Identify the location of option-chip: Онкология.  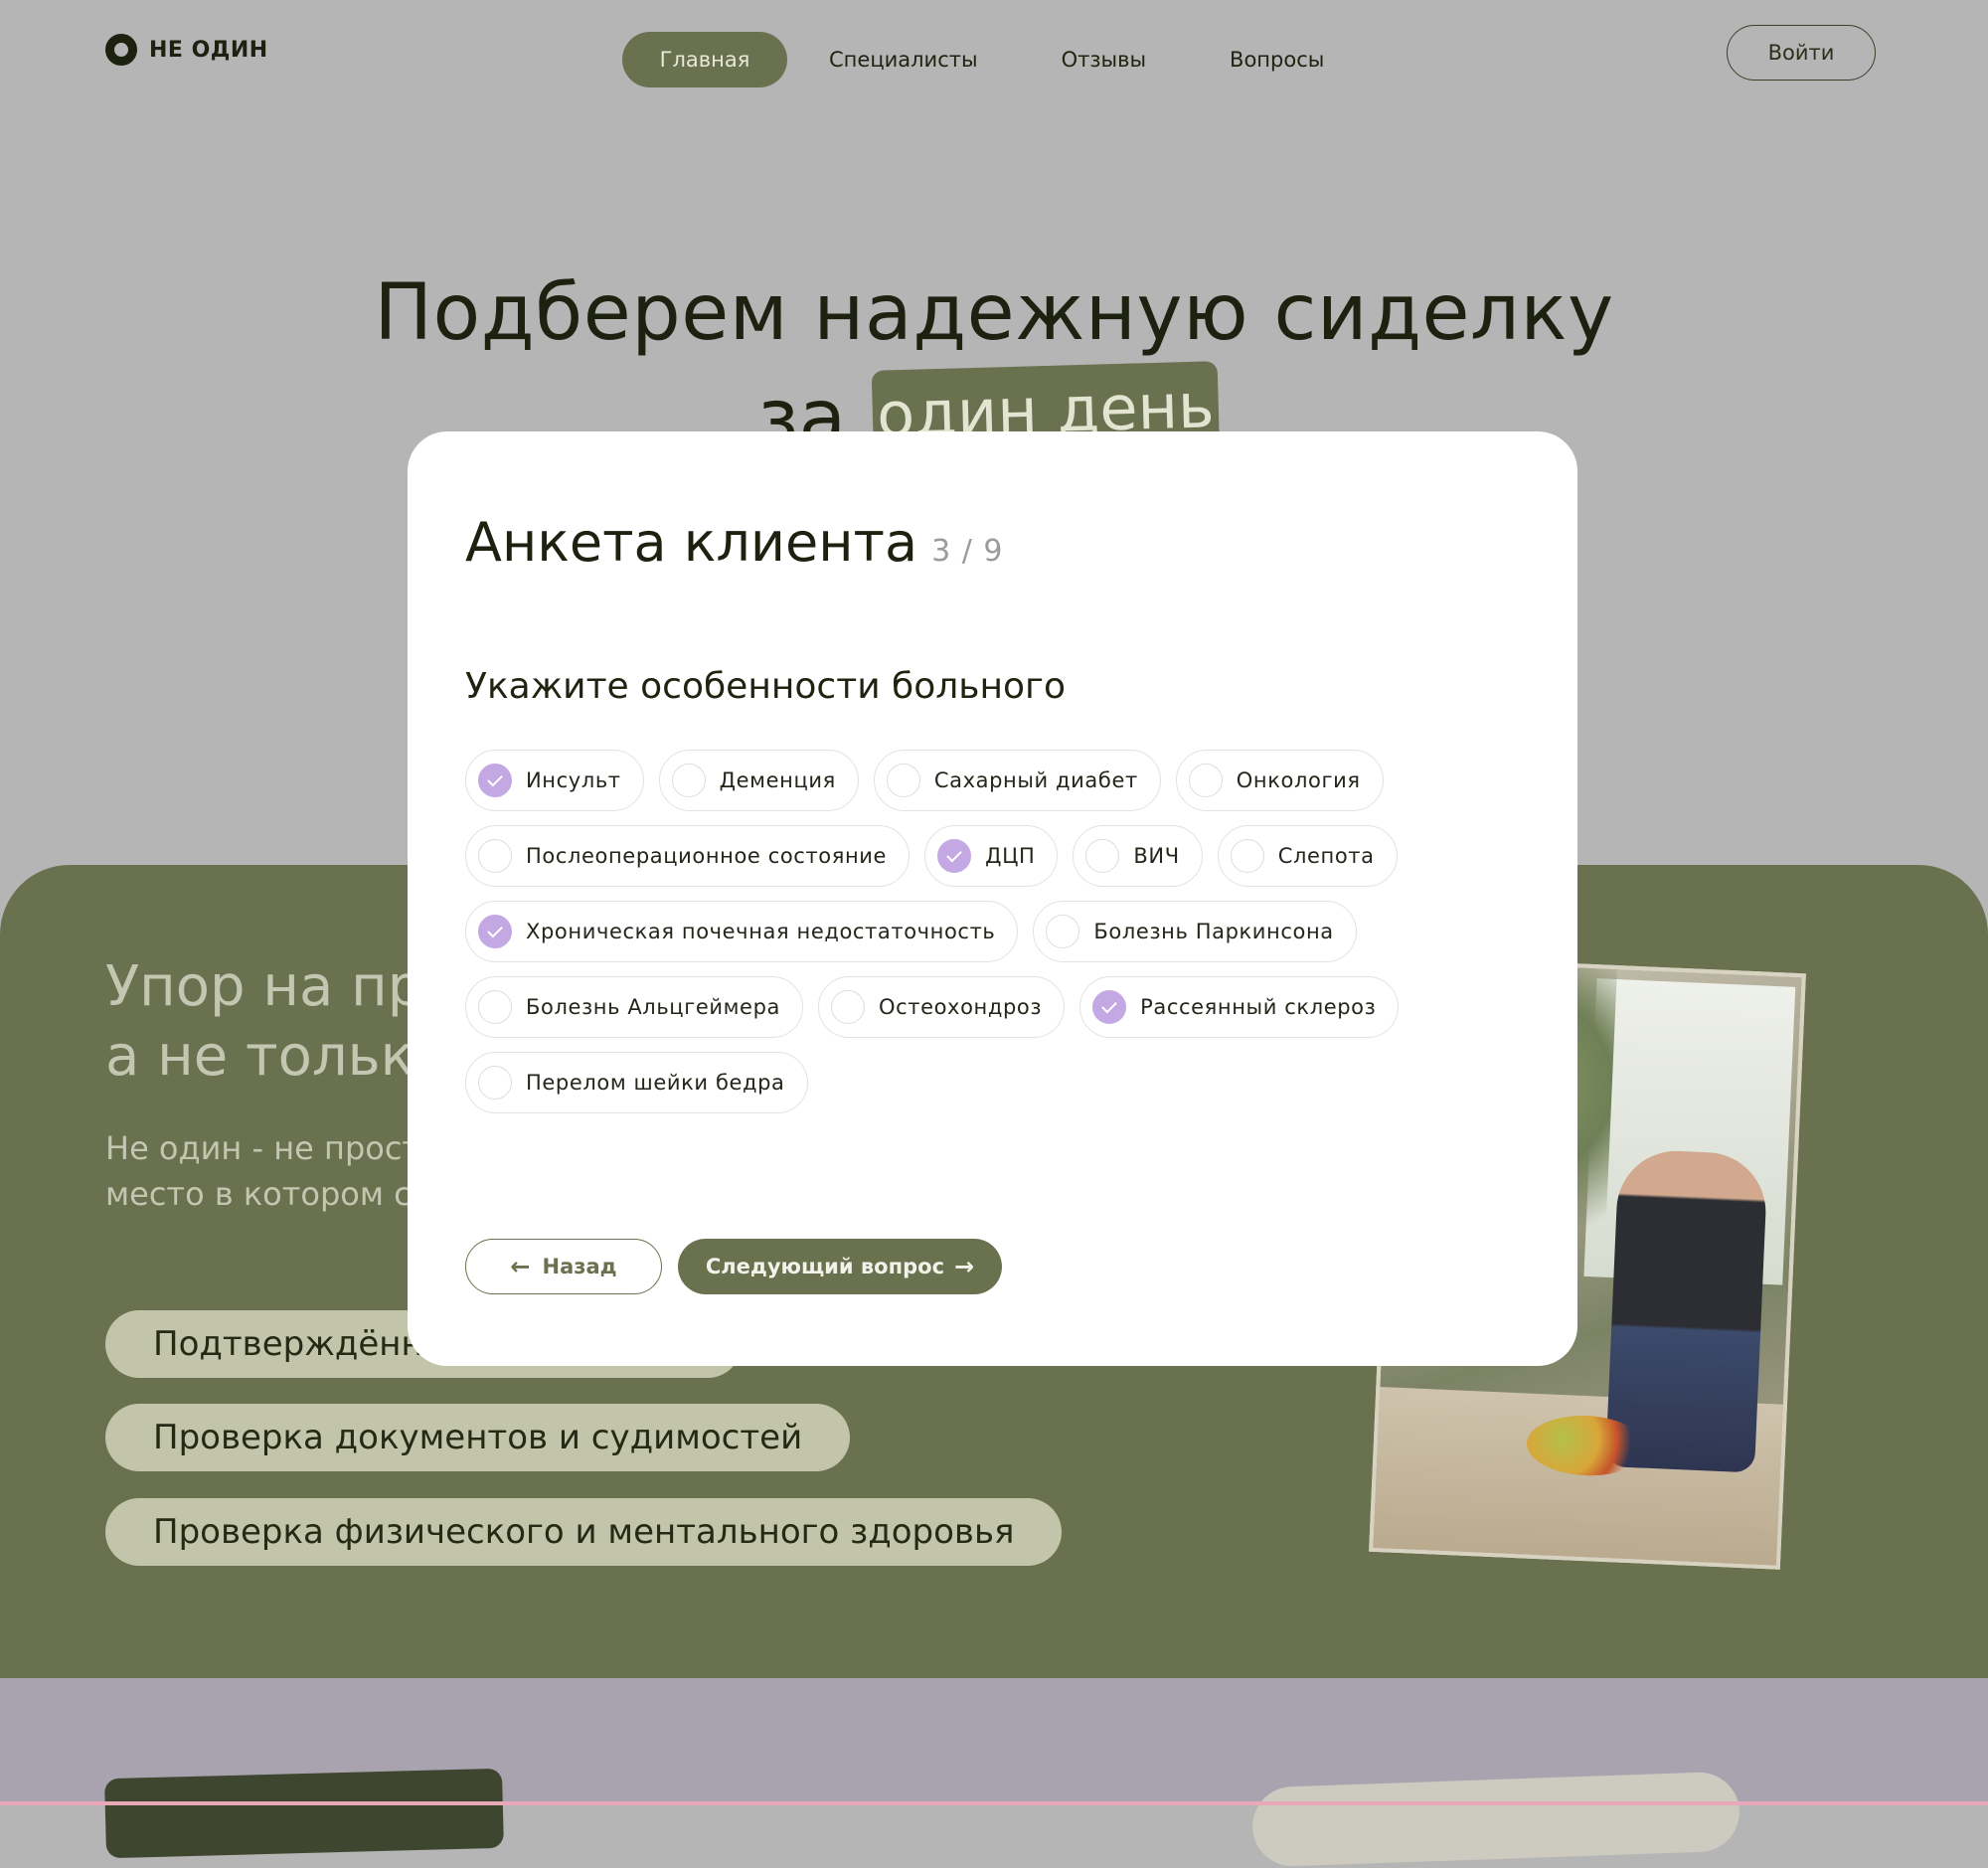
(1279, 780).